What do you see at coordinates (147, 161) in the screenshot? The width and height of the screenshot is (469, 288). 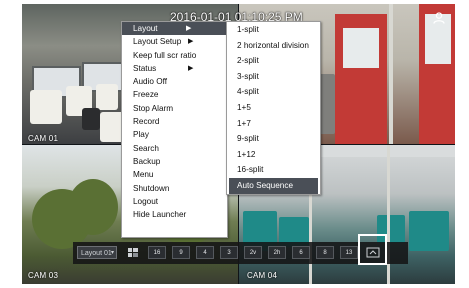 I see `menu-item-label: Backup` at bounding box center [147, 161].